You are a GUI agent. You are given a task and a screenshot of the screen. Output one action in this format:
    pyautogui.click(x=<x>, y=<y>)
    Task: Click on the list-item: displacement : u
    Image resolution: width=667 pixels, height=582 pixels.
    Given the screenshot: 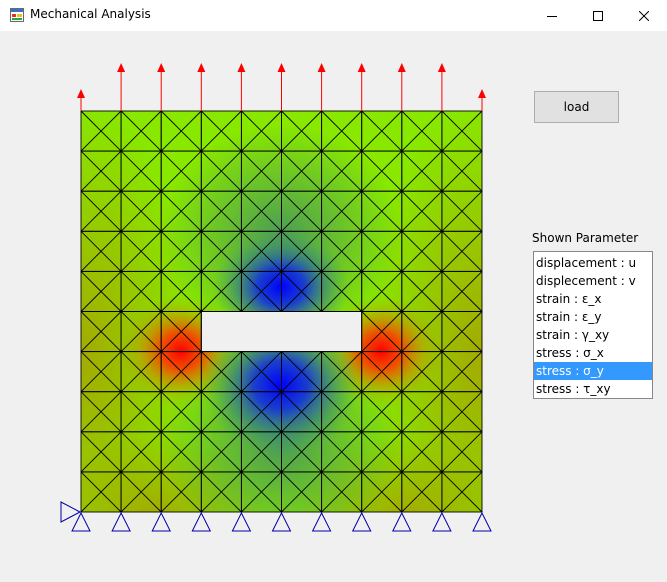 What is the action you would take?
    pyautogui.click(x=593, y=263)
    